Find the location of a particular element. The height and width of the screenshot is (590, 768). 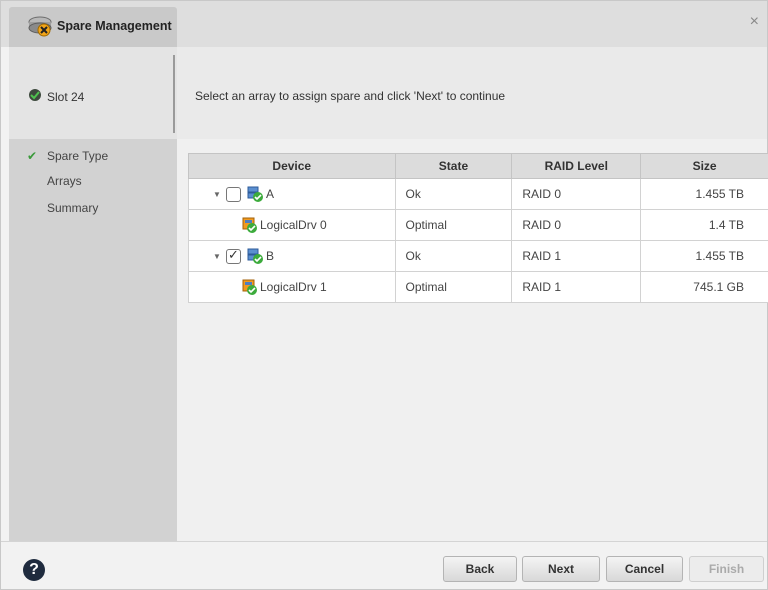

cancel-button: Cancel is located at coordinates (644, 569).